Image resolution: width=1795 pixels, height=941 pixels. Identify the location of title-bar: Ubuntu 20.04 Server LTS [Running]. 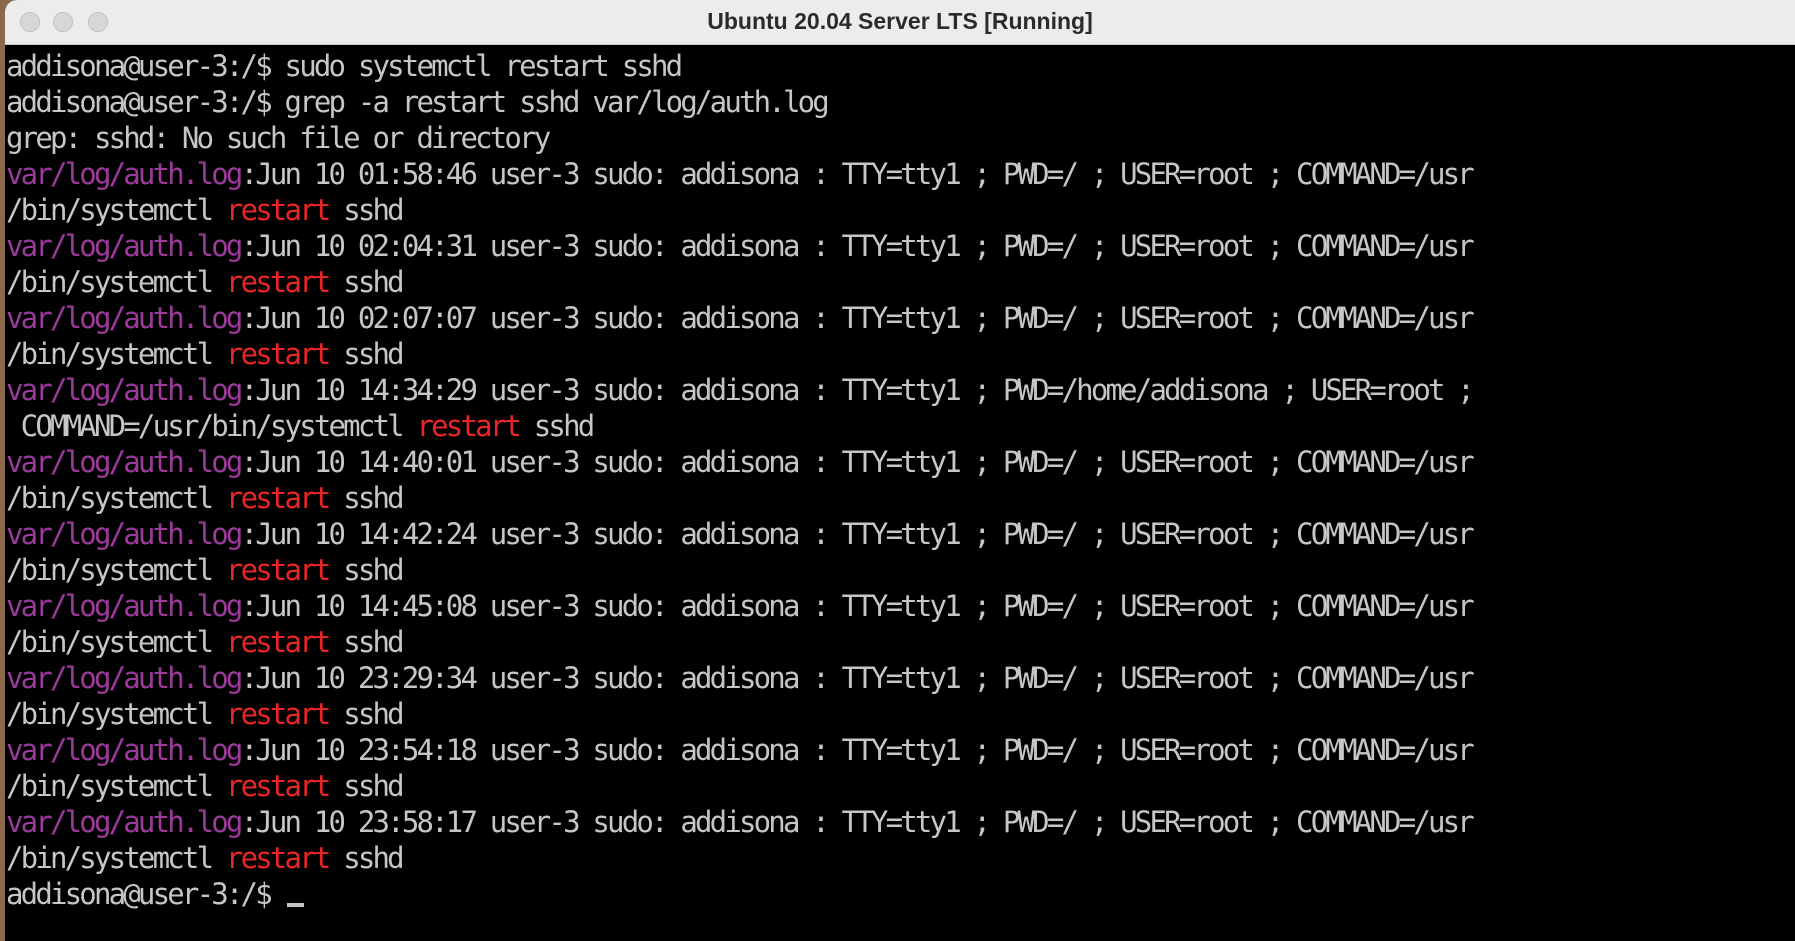
(900, 22).